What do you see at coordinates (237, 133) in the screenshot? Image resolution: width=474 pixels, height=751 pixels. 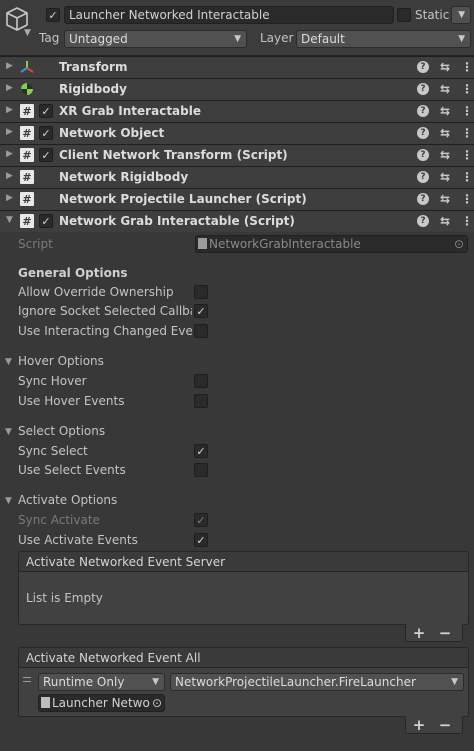 I see `component-row-network-object: ▶ # ✓ Network Object? ⇆ ⋮` at bounding box center [237, 133].